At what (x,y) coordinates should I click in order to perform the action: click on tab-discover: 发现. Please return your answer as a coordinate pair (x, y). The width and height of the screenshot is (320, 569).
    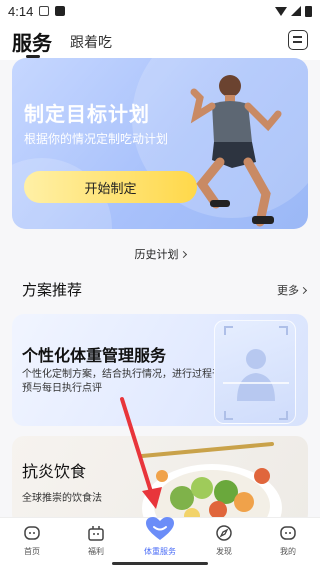
    Looking at the image, I should click on (224, 538).